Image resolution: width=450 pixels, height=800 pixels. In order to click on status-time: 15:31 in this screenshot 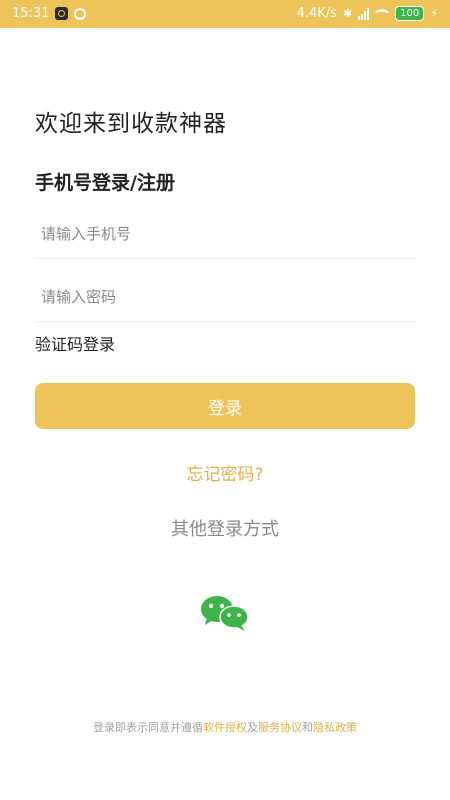, I will do `click(31, 13)`.